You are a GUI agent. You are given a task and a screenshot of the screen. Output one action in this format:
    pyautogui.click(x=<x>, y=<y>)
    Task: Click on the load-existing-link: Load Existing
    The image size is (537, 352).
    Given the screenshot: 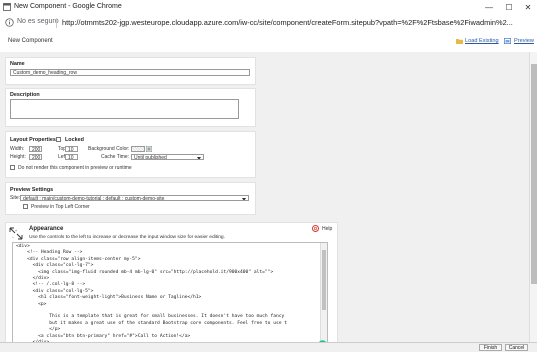 What is the action you would take?
    pyautogui.click(x=482, y=41)
    